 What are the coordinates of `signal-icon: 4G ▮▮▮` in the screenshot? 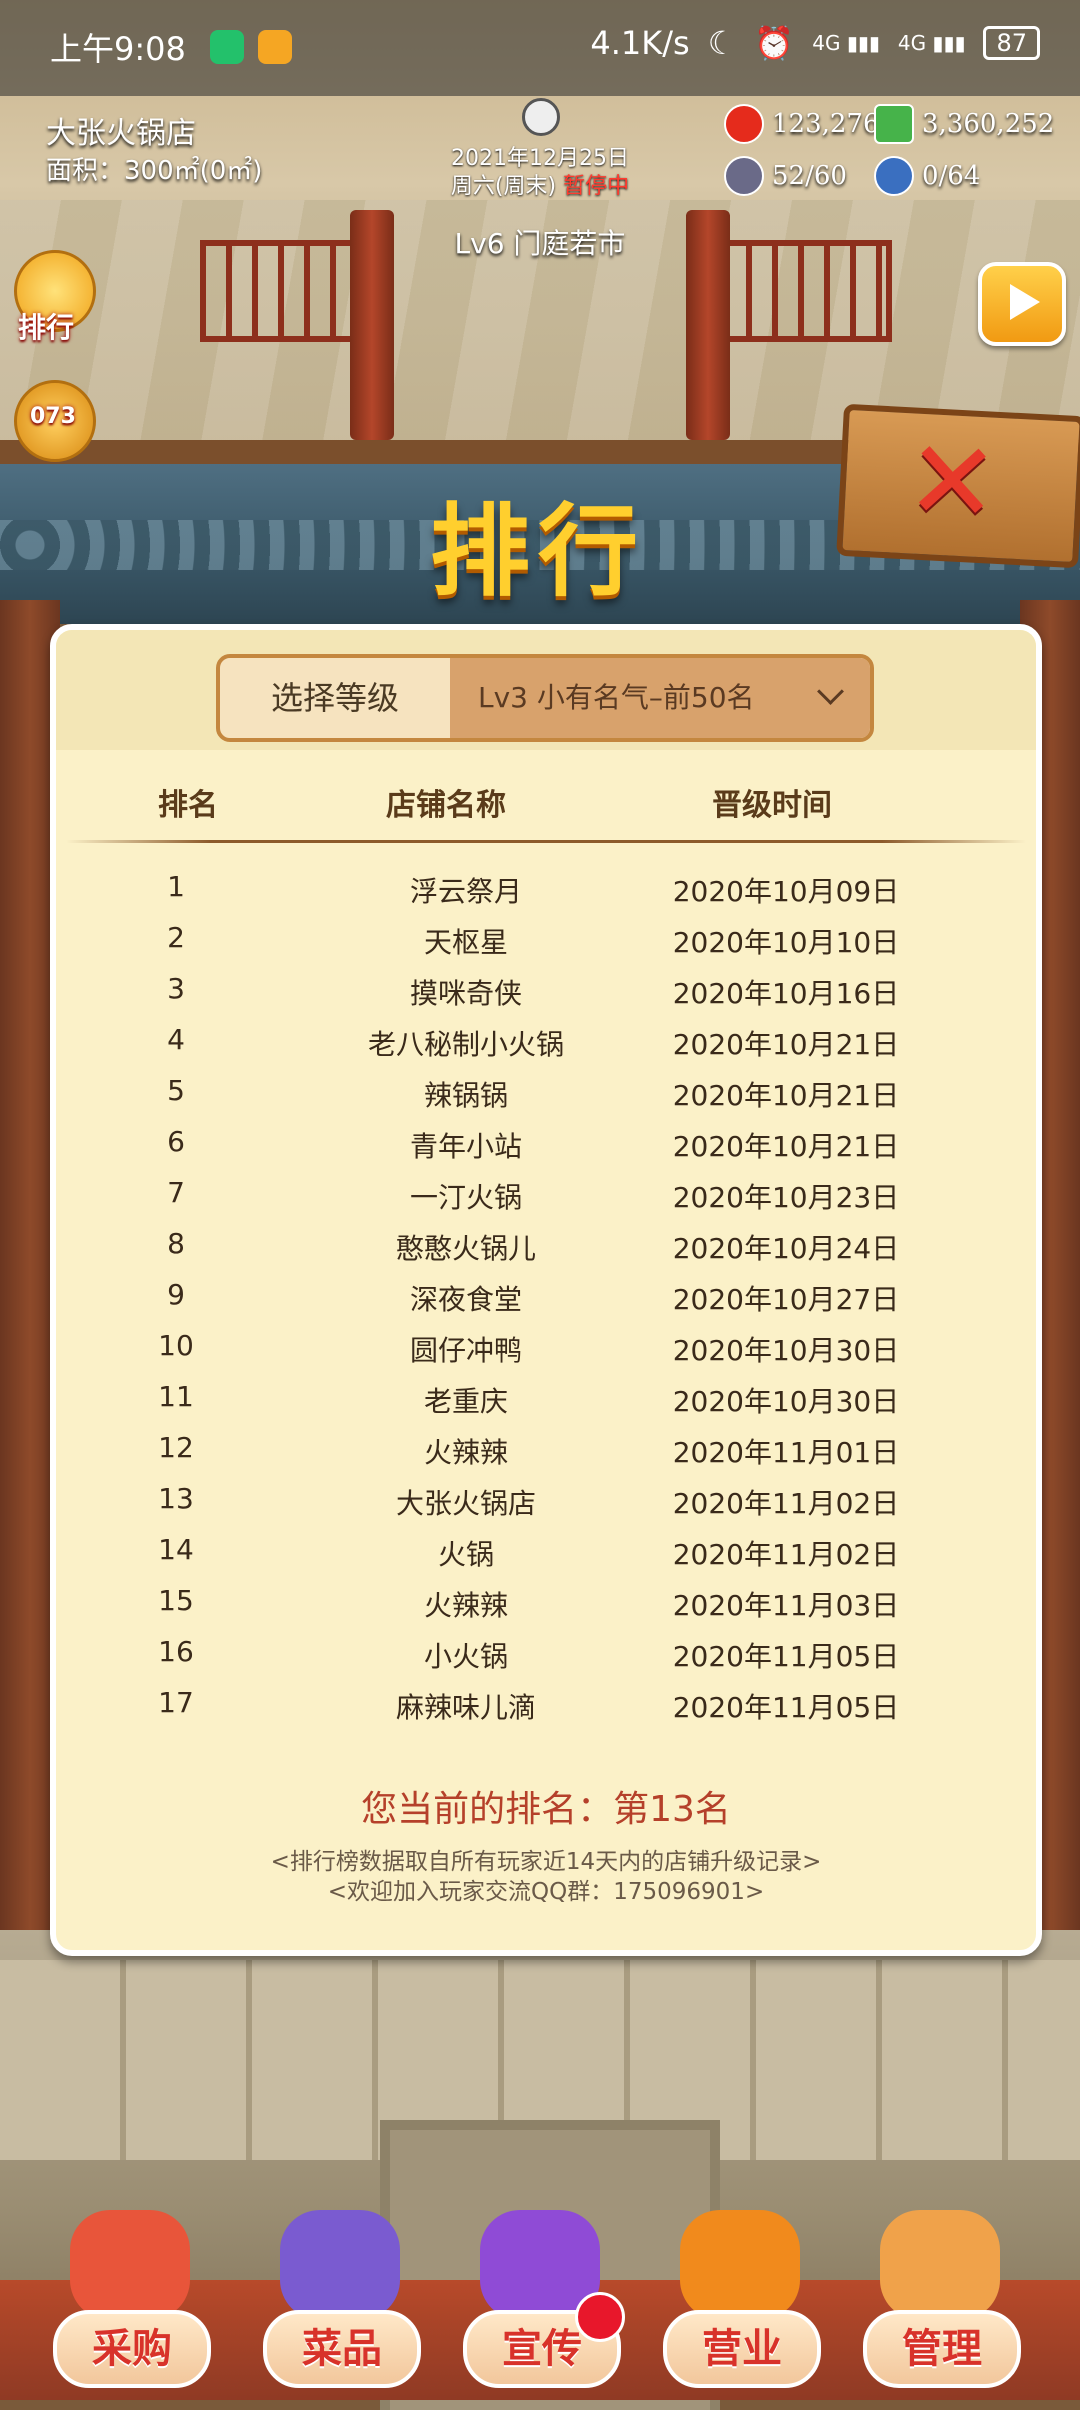 It's located at (931, 43).